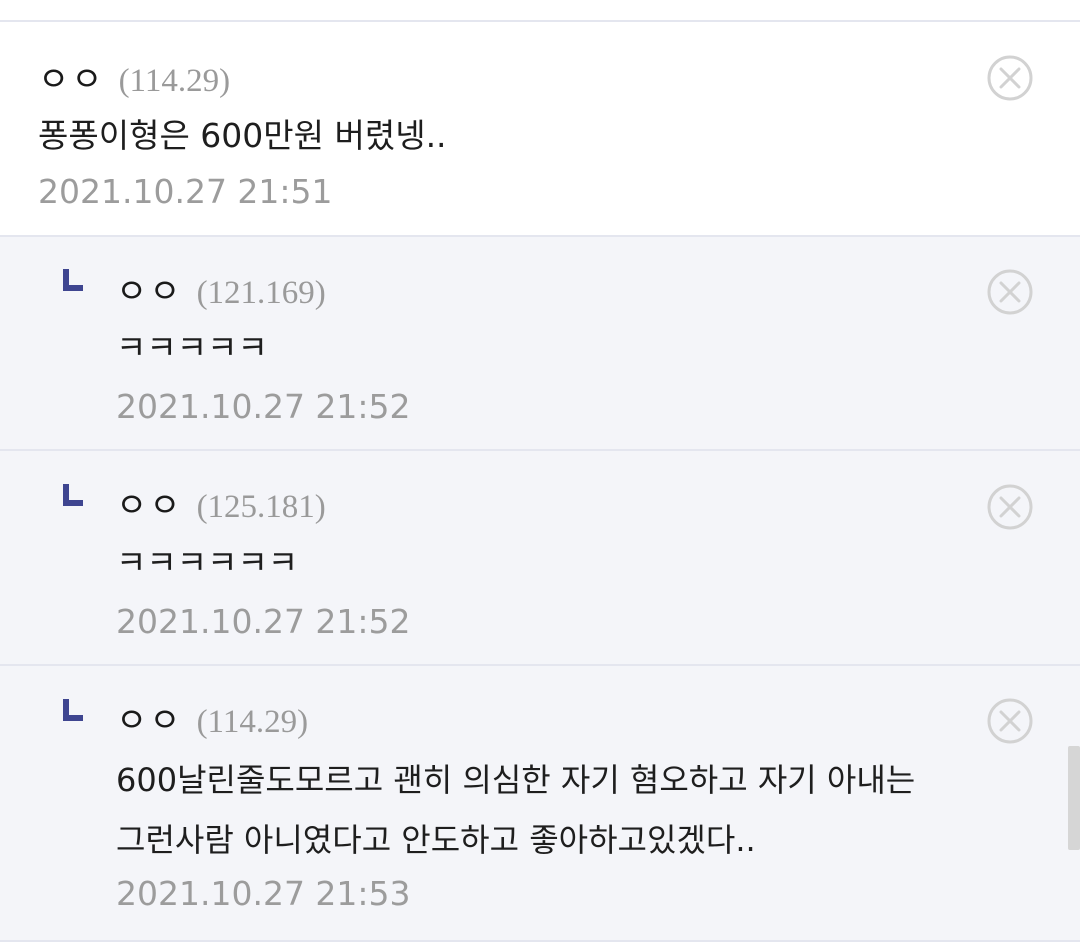 Image resolution: width=1080 pixels, height=946 pixels. I want to click on comment-date: 2021.10.27 21:51, so click(185, 191).